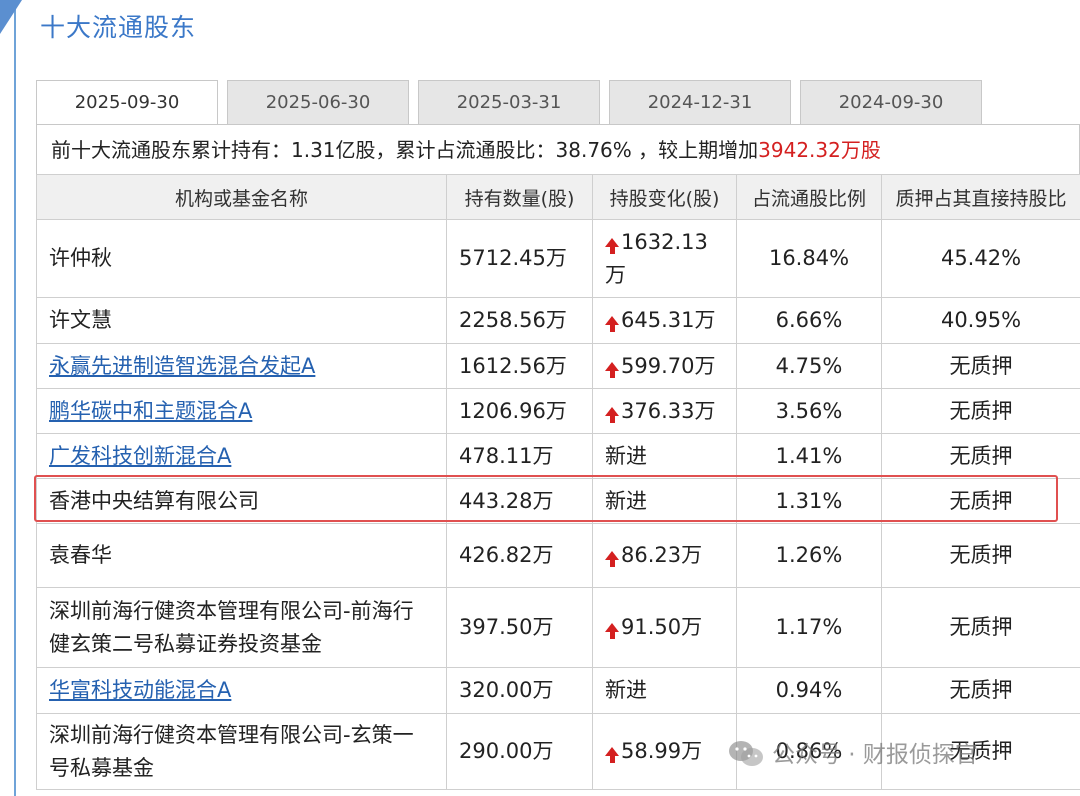 The height and width of the screenshot is (796, 1080). I want to click on holder-name: 许文慧, so click(80, 320).